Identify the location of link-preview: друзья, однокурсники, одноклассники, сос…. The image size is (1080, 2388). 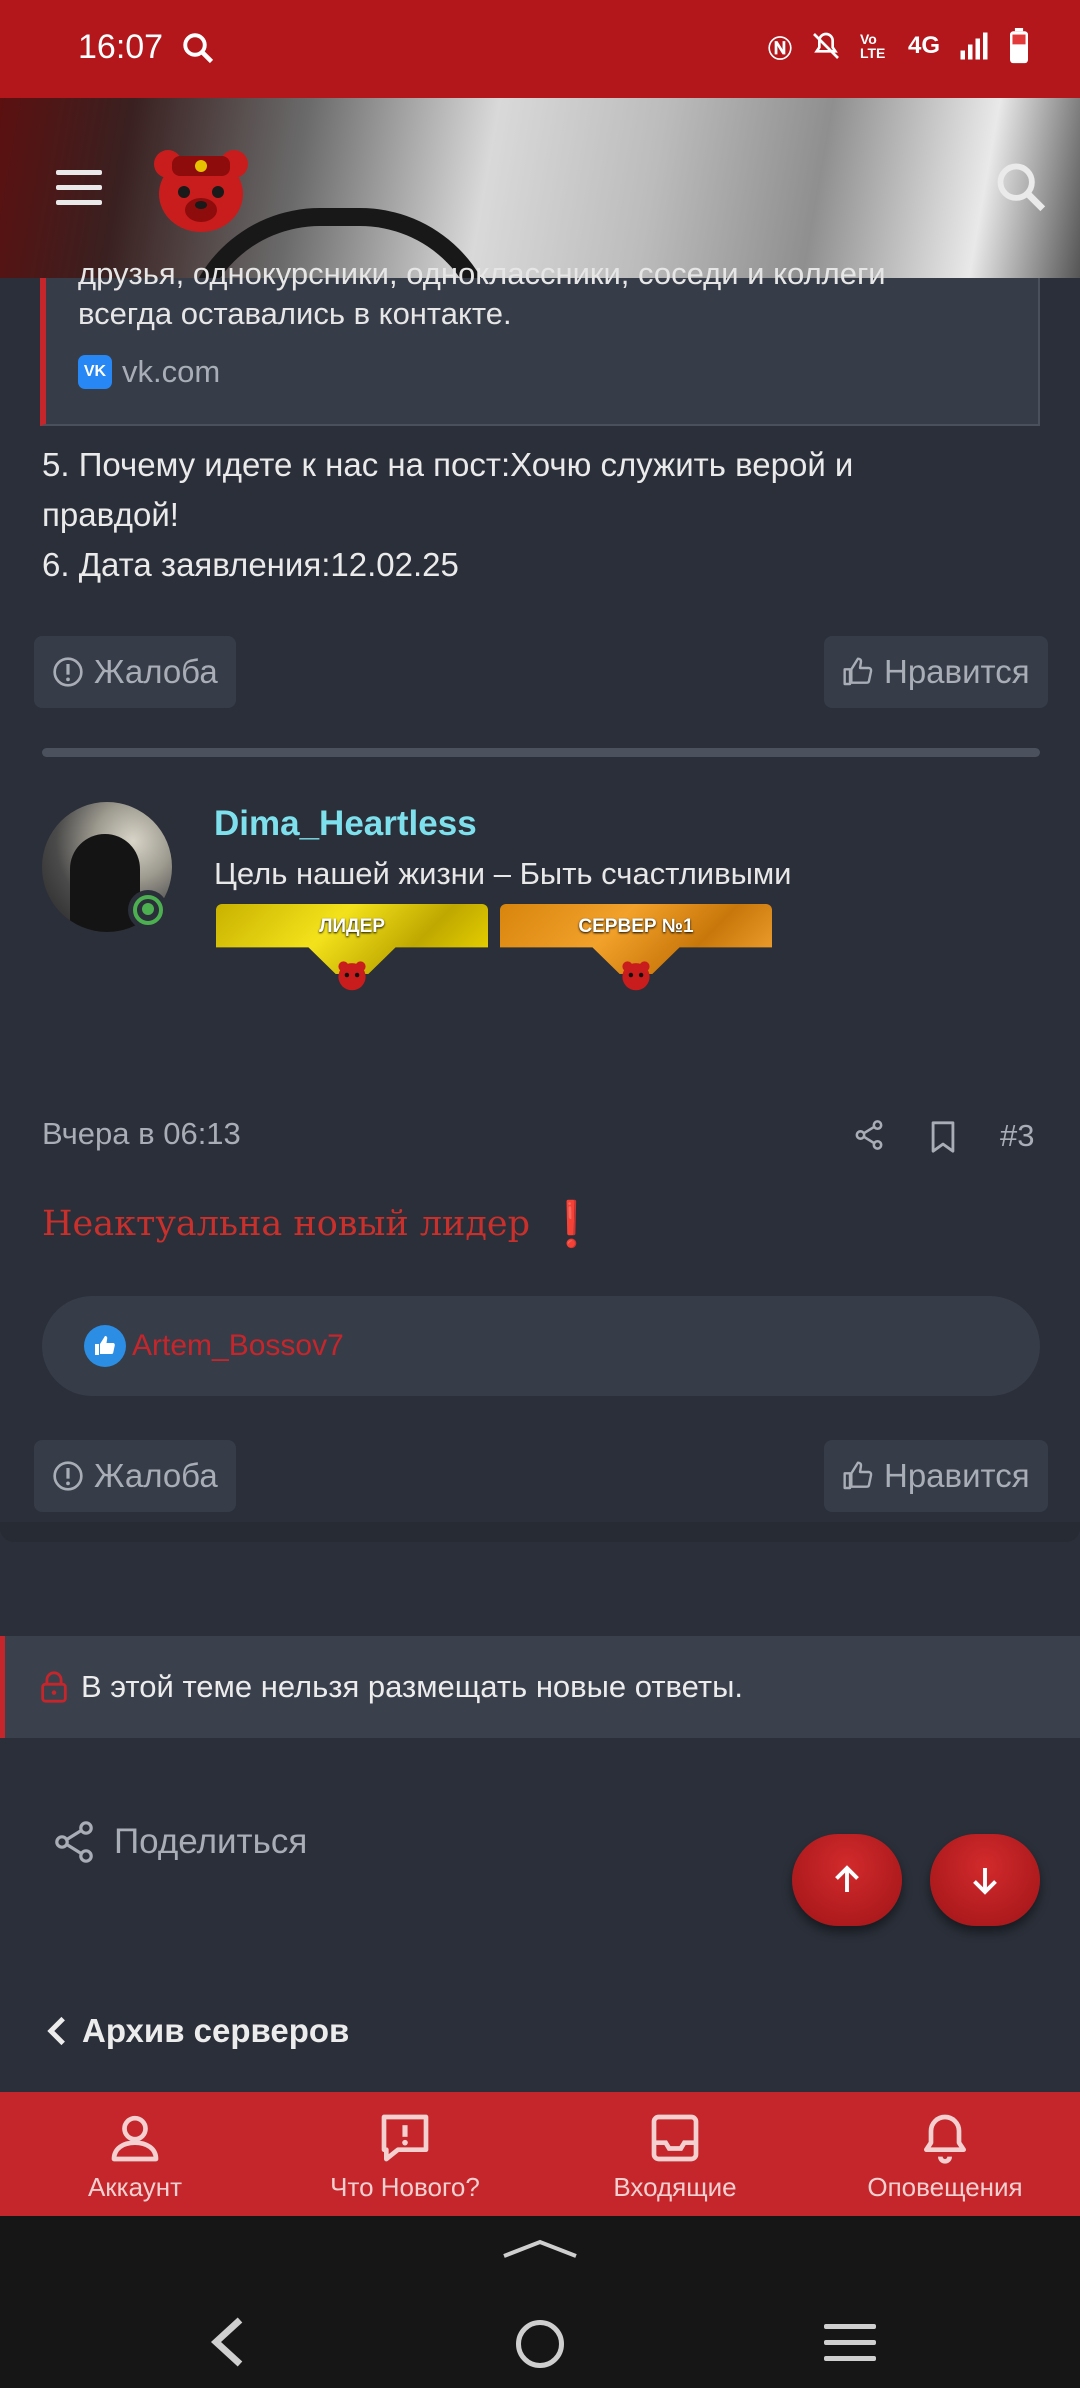
(540, 341).